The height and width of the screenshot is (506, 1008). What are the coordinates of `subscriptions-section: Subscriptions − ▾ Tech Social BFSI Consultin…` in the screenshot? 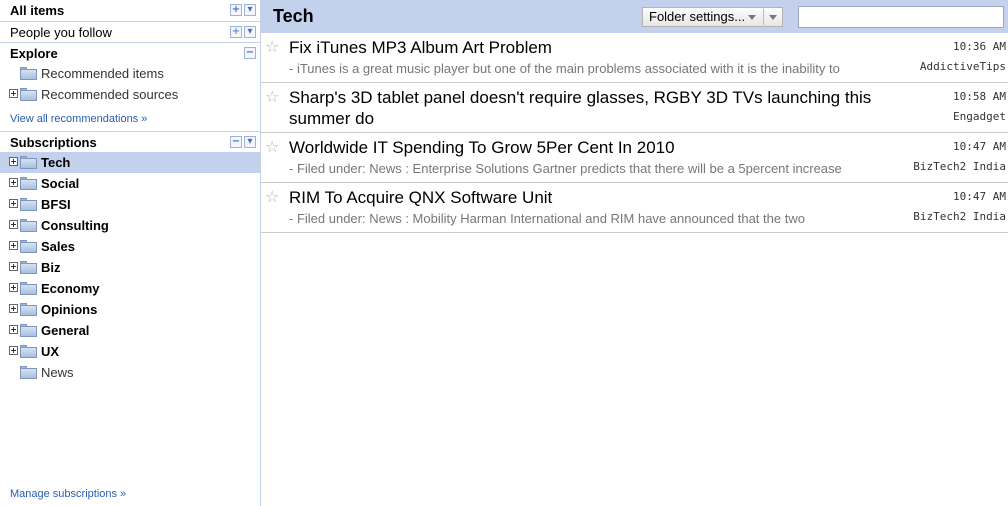 It's located at (130, 257).